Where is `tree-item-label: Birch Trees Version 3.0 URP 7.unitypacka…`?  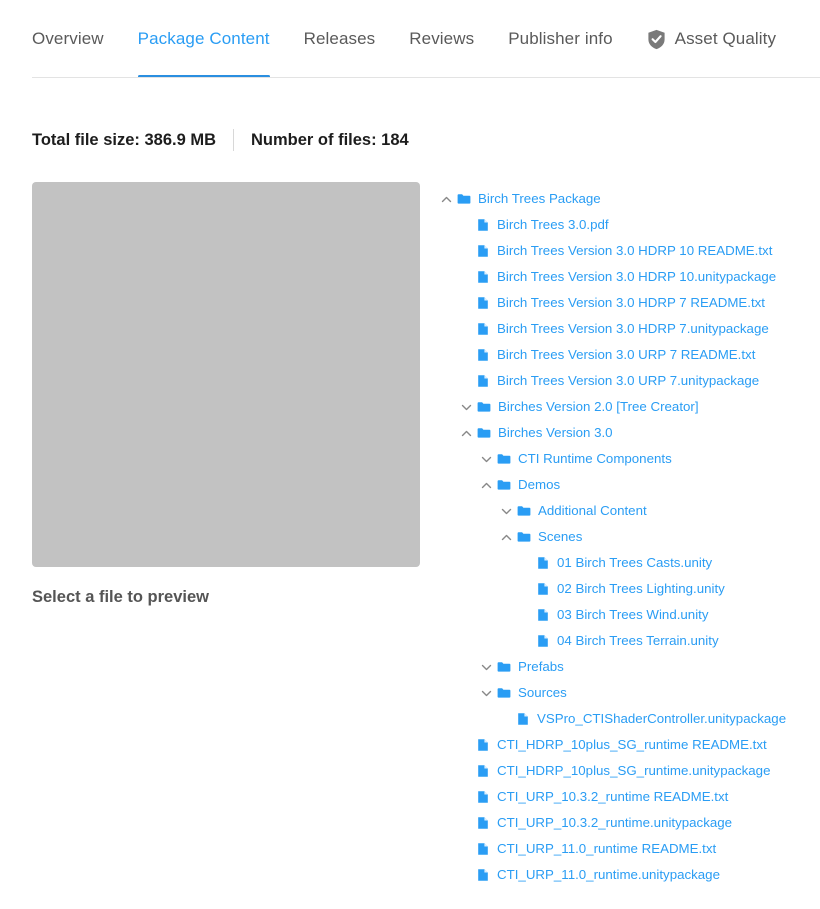
tree-item-label: Birch Trees Version 3.0 URP 7.unitypacka… is located at coordinates (628, 380).